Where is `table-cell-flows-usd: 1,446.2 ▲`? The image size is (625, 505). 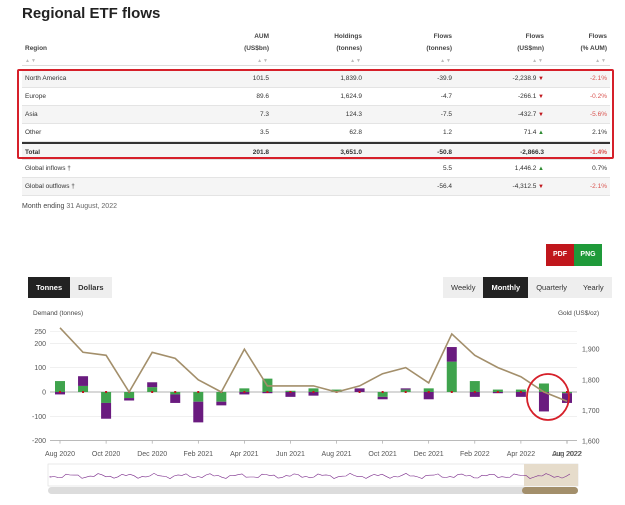
table-cell-flows-usd: 1,446.2 ▲ is located at coordinates (529, 168).